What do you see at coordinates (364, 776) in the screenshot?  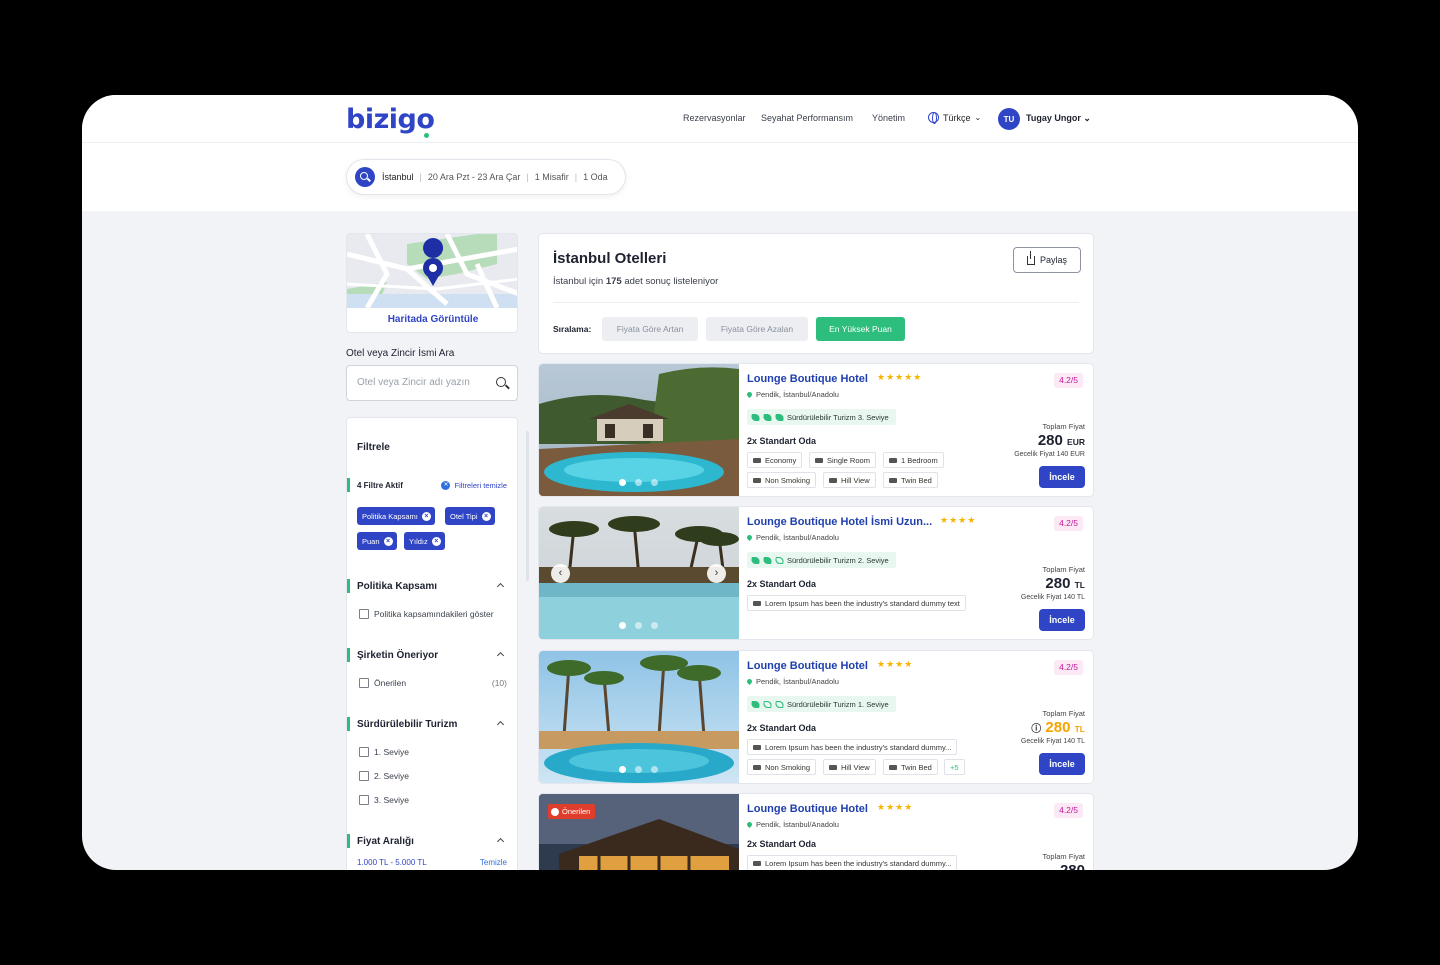 I see `level2-checkbox` at bounding box center [364, 776].